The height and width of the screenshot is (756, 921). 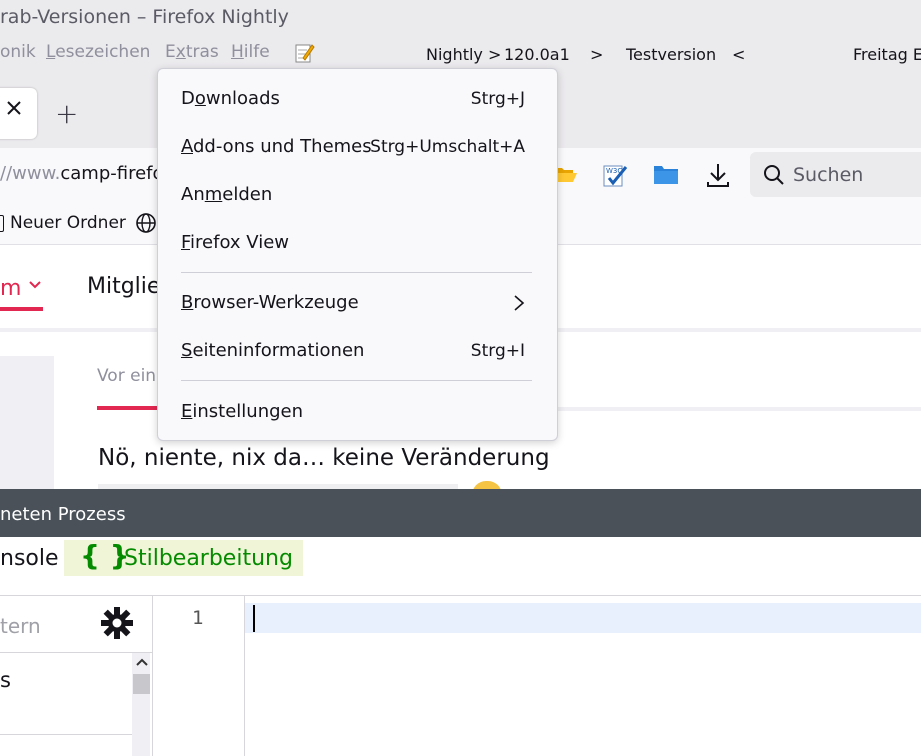 What do you see at coordinates (198, 618) in the screenshot?
I see `line-number: 1` at bounding box center [198, 618].